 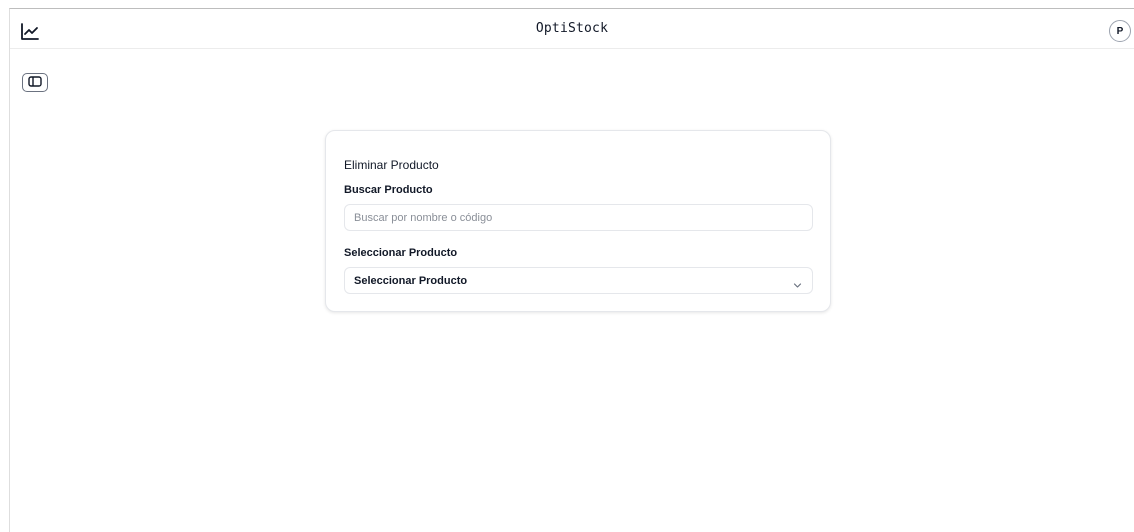 I want to click on user-avatar: P, so click(x=1120, y=31).